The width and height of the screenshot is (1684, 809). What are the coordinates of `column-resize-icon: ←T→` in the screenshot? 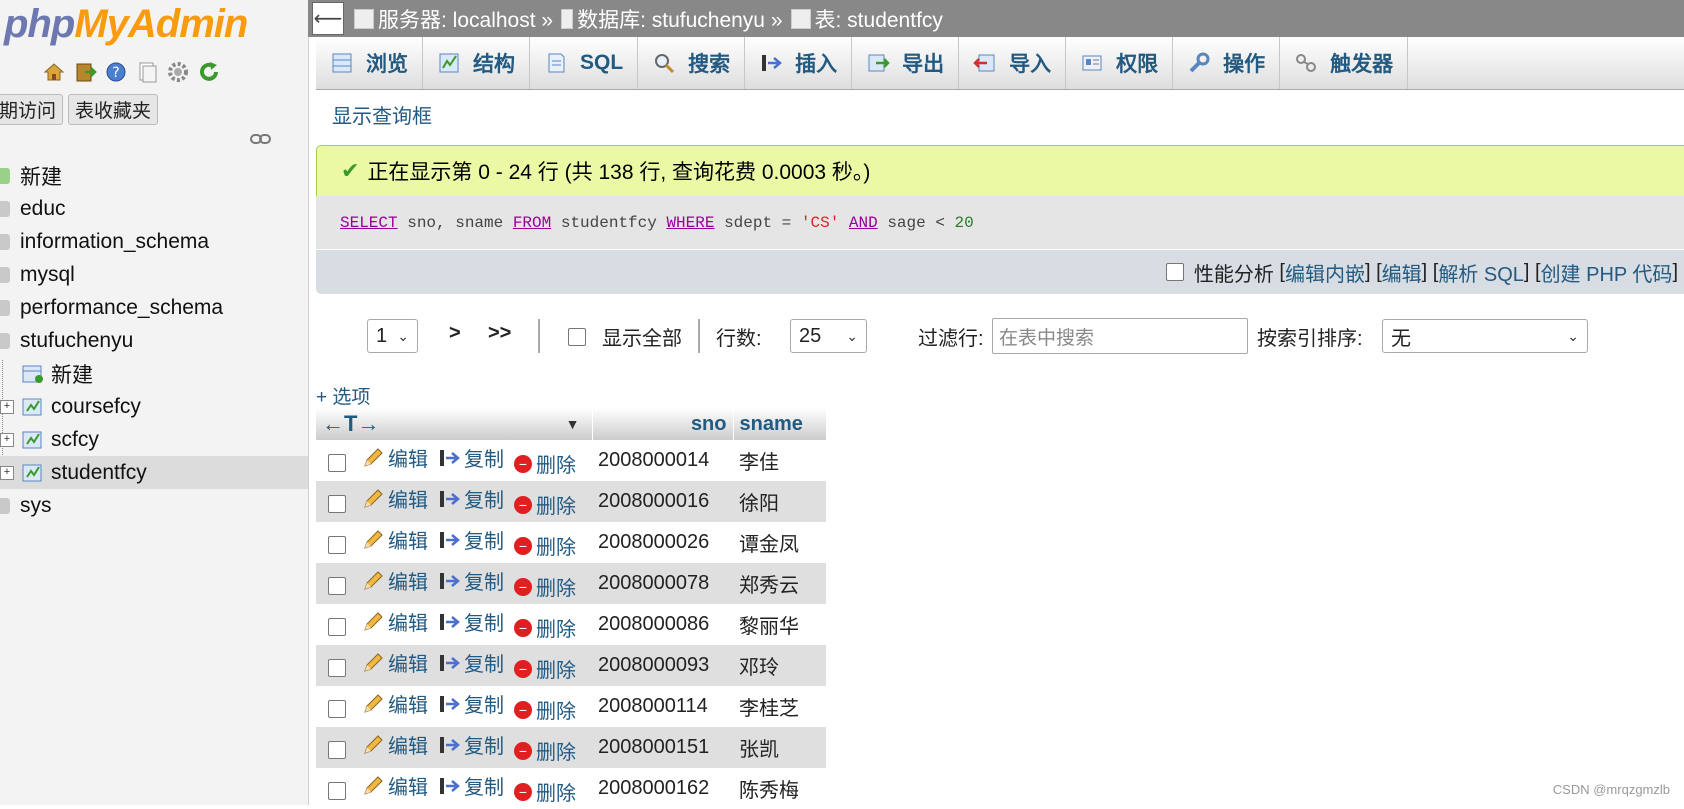 It's located at (350, 424).